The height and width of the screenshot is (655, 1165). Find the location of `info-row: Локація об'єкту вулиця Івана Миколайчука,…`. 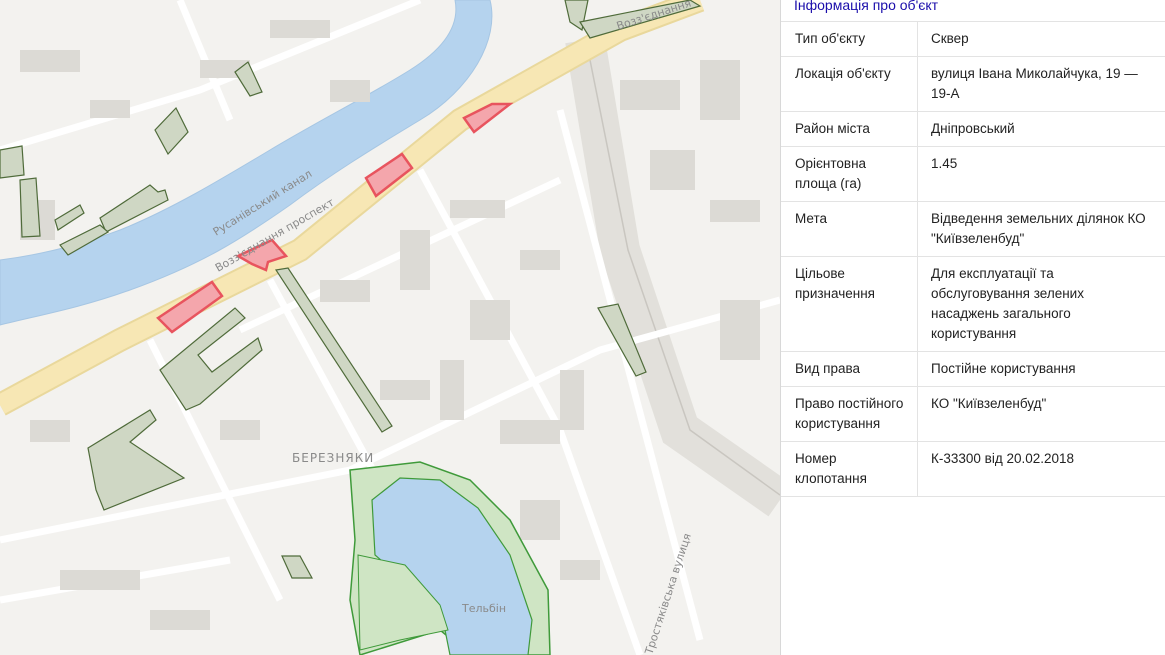

info-row: Локація об'єкту вулиця Івана Миколайчука,… is located at coordinates (973, 84).